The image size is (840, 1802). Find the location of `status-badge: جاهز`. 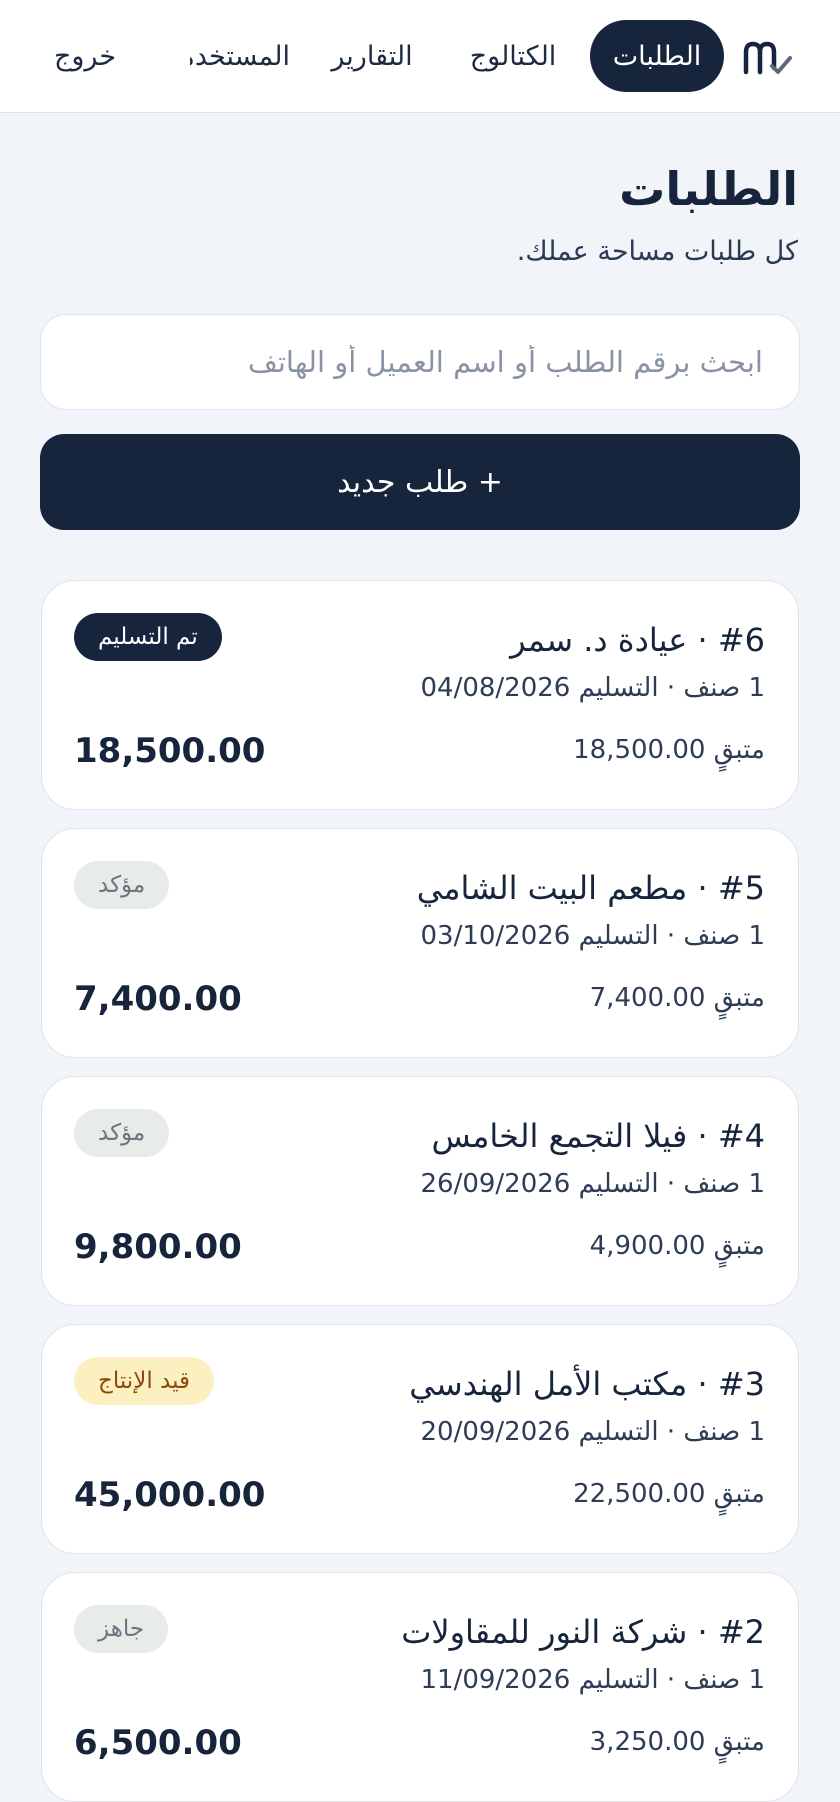

status-badge: جاهز is located at coordinates (121, 1629).